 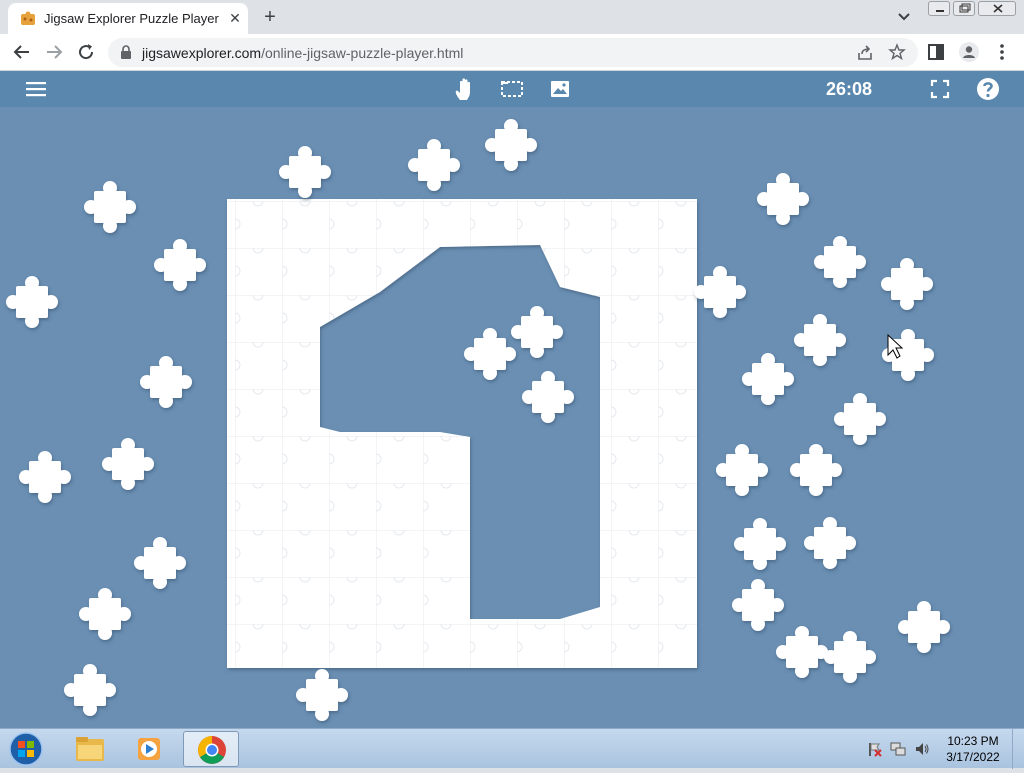 I want to click on back-arrow-icon, so click(x=22, y=52).